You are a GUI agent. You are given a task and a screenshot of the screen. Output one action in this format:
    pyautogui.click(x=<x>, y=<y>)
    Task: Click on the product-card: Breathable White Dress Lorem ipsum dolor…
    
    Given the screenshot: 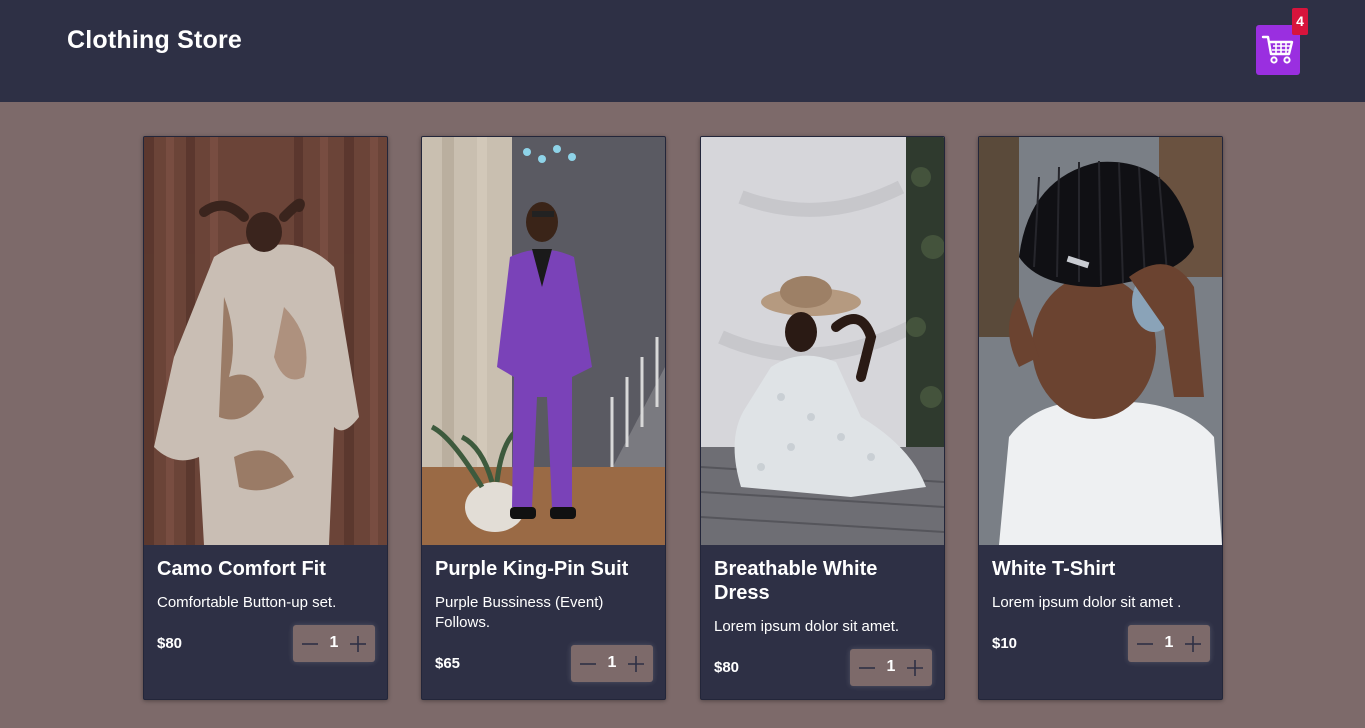 What is the action you would take?
    pyautogui.click(x=822, y=418)
    